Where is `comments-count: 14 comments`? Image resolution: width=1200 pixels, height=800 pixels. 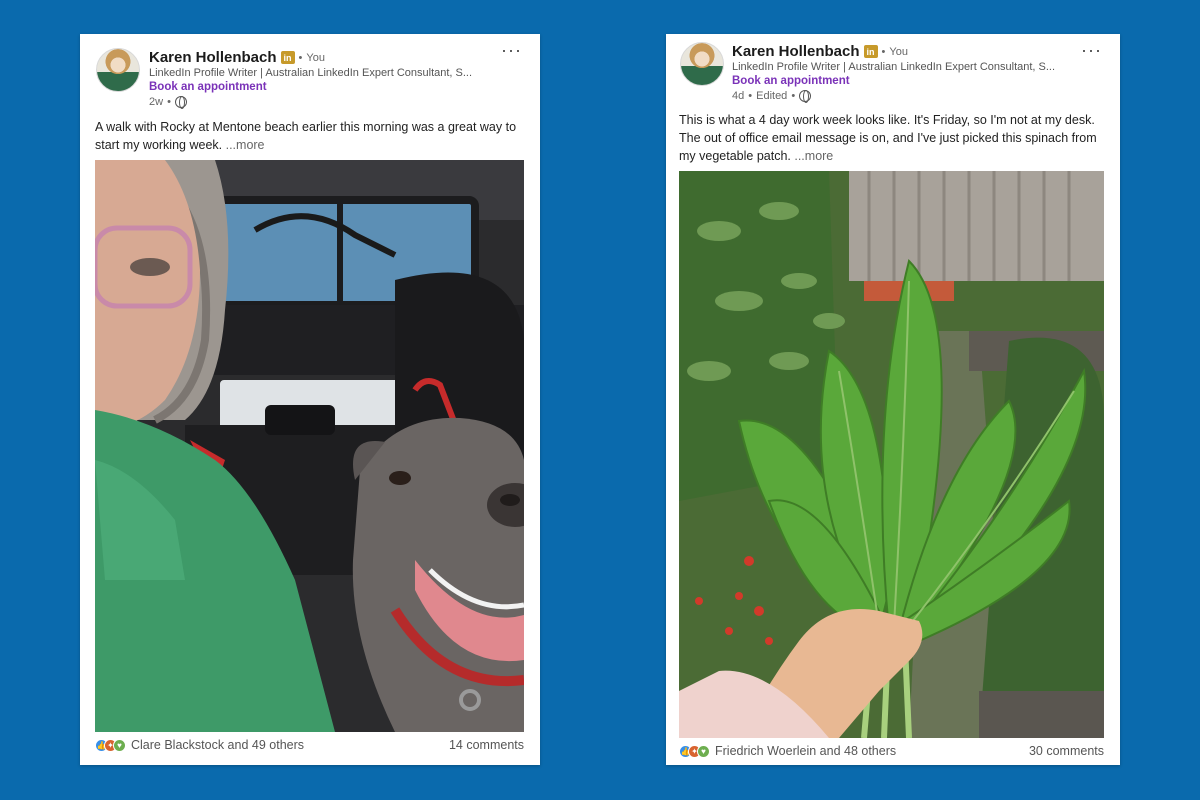 comments-count: 14 comments is located at coordinates (486, 745).